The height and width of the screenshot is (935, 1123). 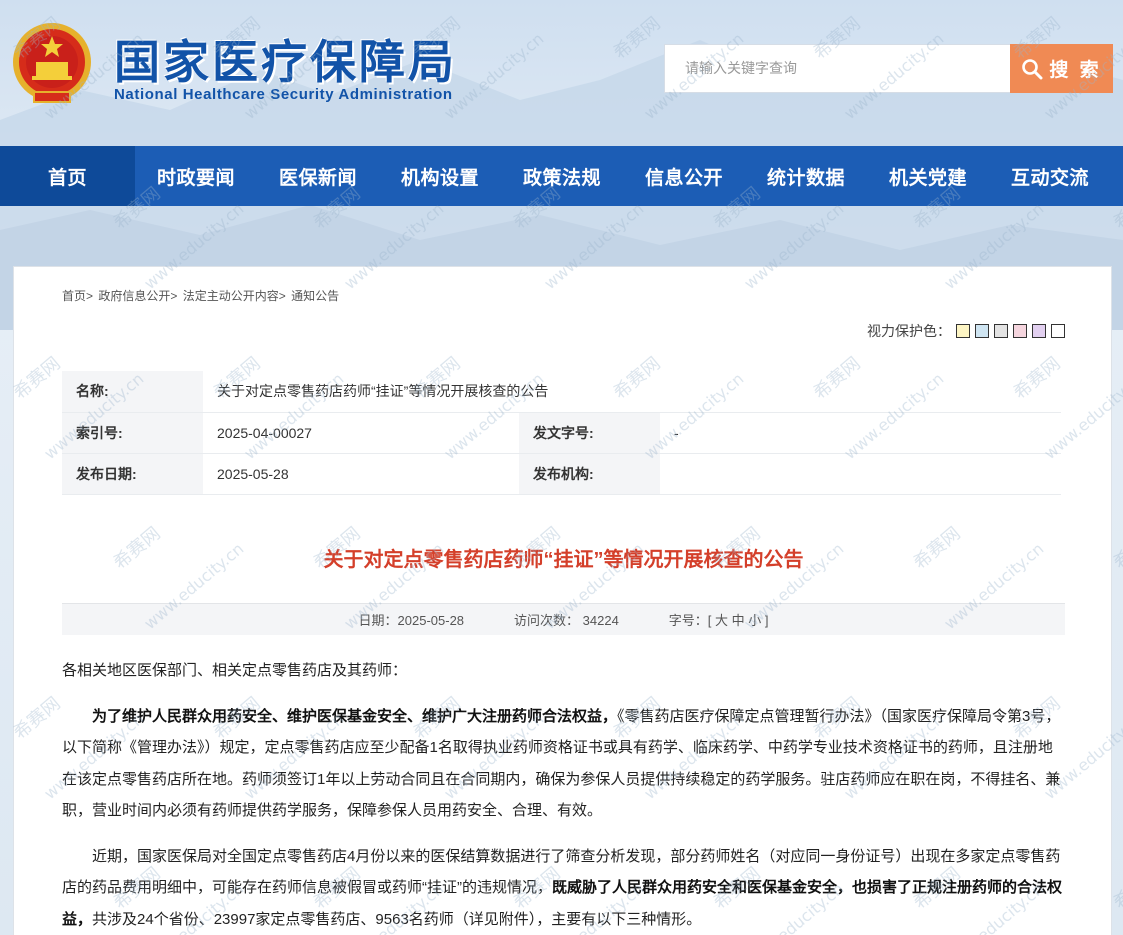 I want to click on nav-item-statistics: 统计数据, so click(x=806, y=176).